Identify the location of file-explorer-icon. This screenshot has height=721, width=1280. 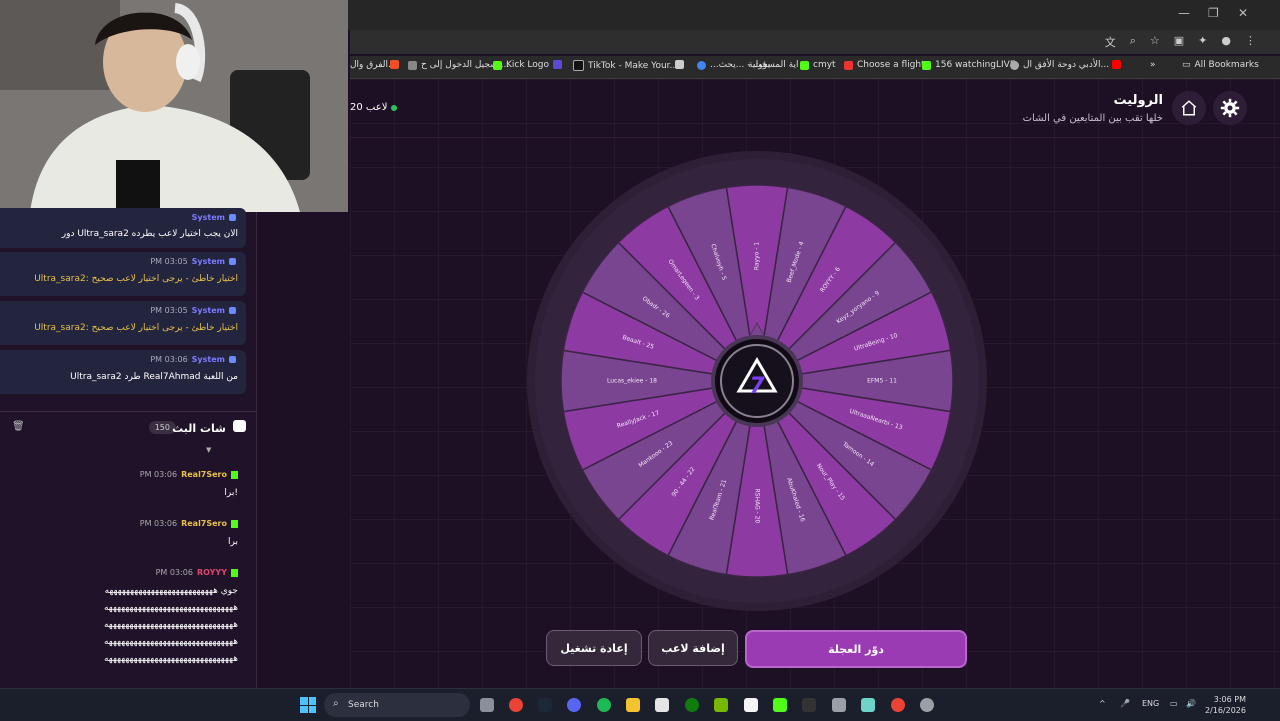
(633, 705).